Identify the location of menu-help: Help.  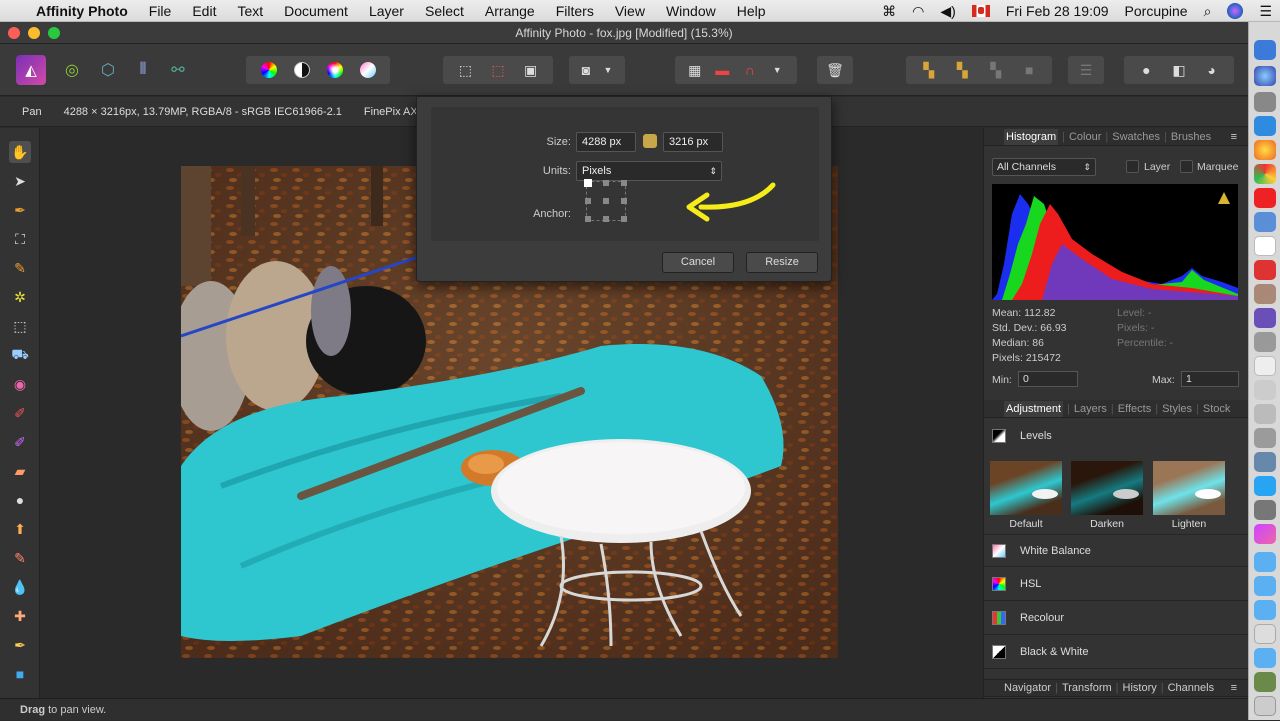
(751, 11).